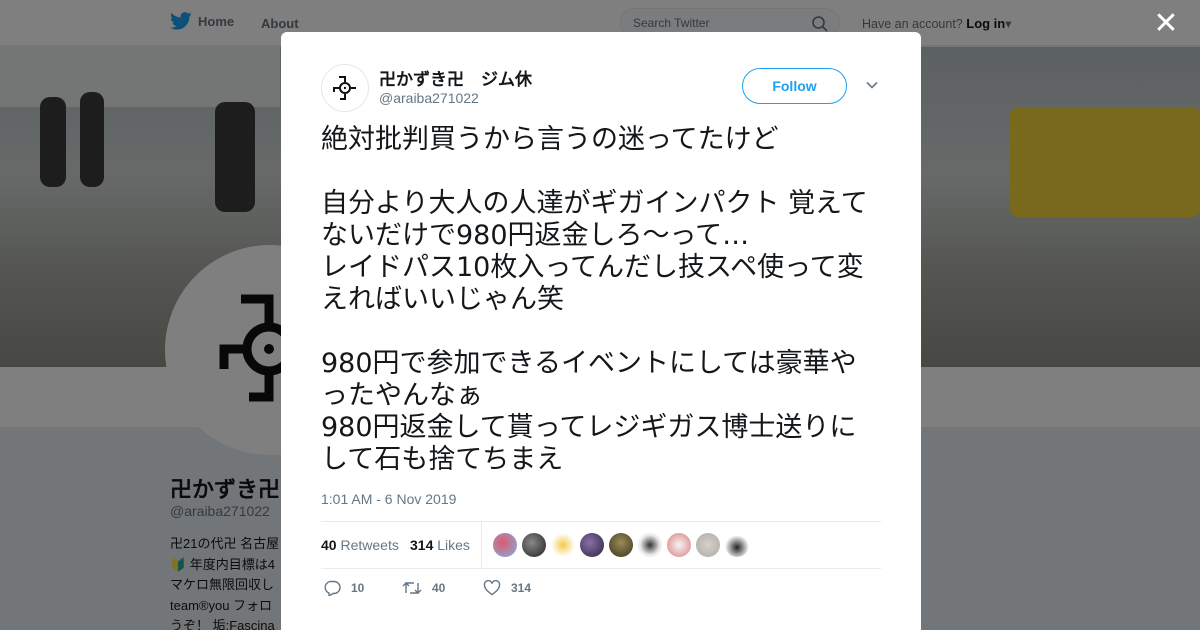 The image size is (1200, 630). I want to click on crosshair-logo-icon, so click(344, 88).